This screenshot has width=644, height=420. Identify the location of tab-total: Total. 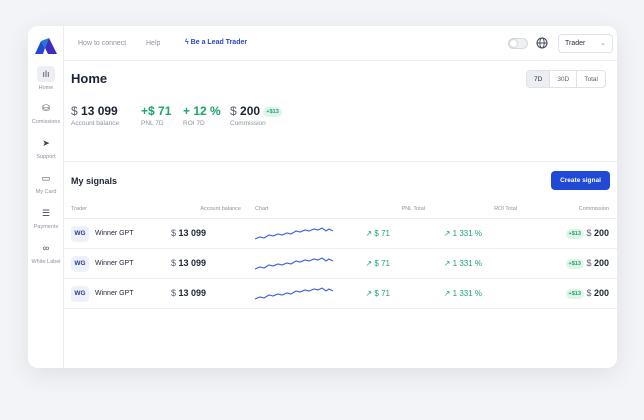
(591, 79).